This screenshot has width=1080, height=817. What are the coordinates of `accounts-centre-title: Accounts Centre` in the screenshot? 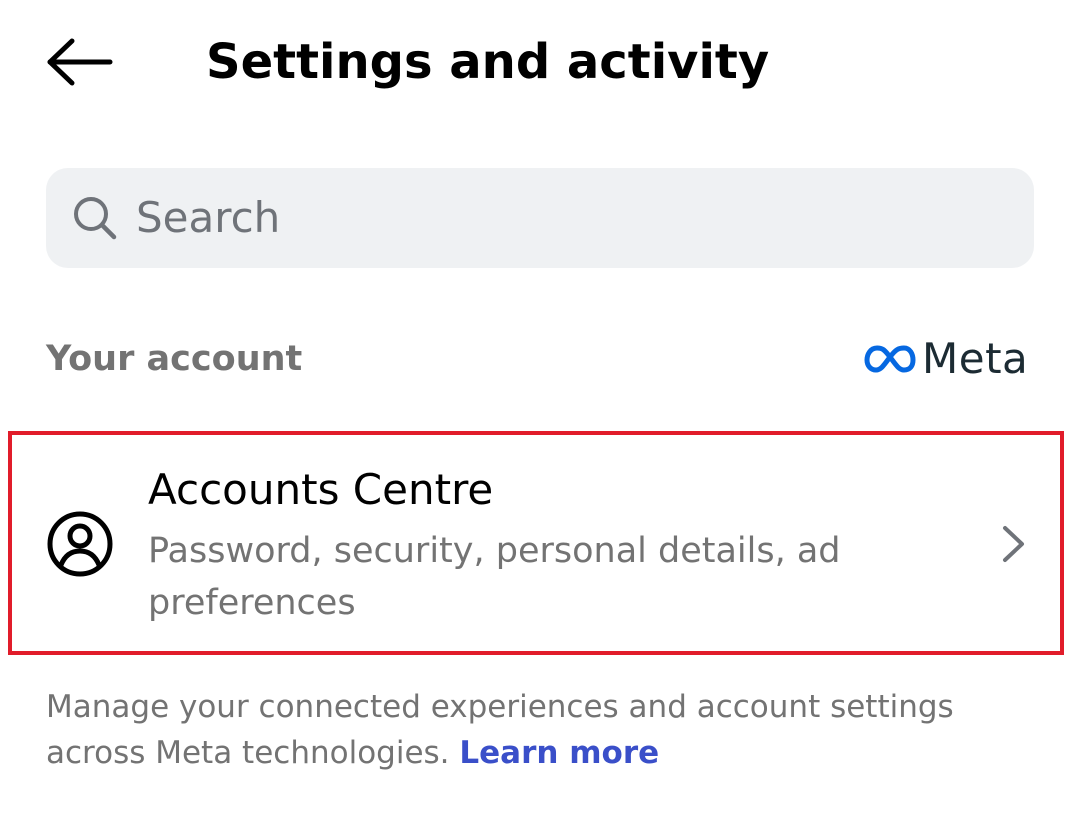 It's located at (321, 489).